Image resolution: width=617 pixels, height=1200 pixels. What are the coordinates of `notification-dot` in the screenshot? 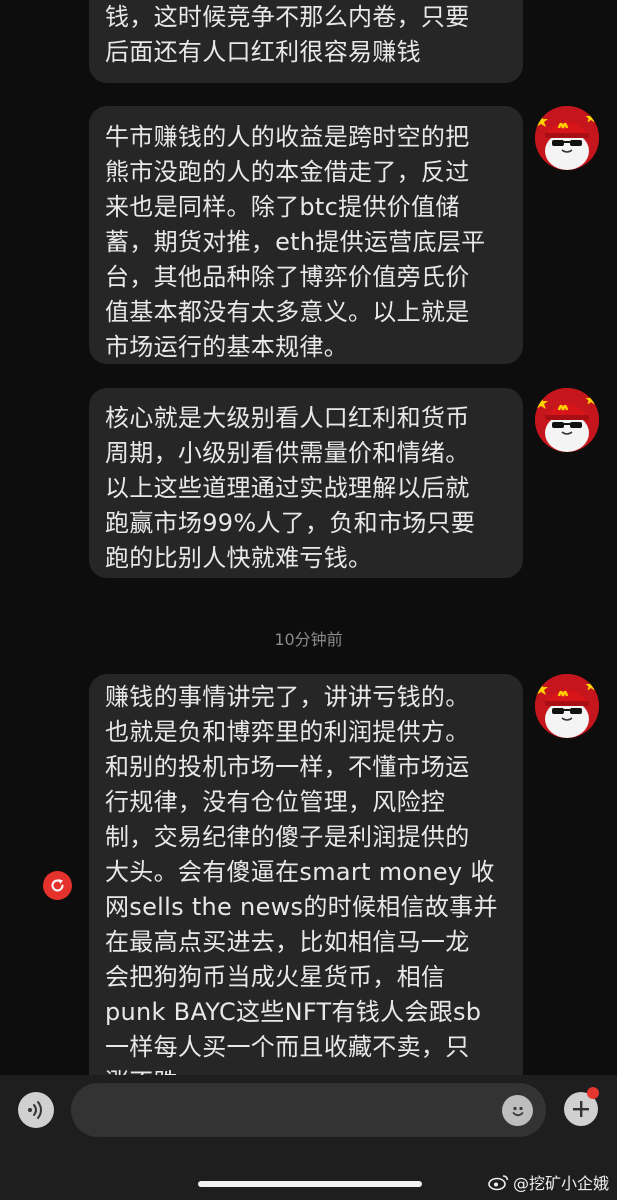 It's located at (593, 1093).